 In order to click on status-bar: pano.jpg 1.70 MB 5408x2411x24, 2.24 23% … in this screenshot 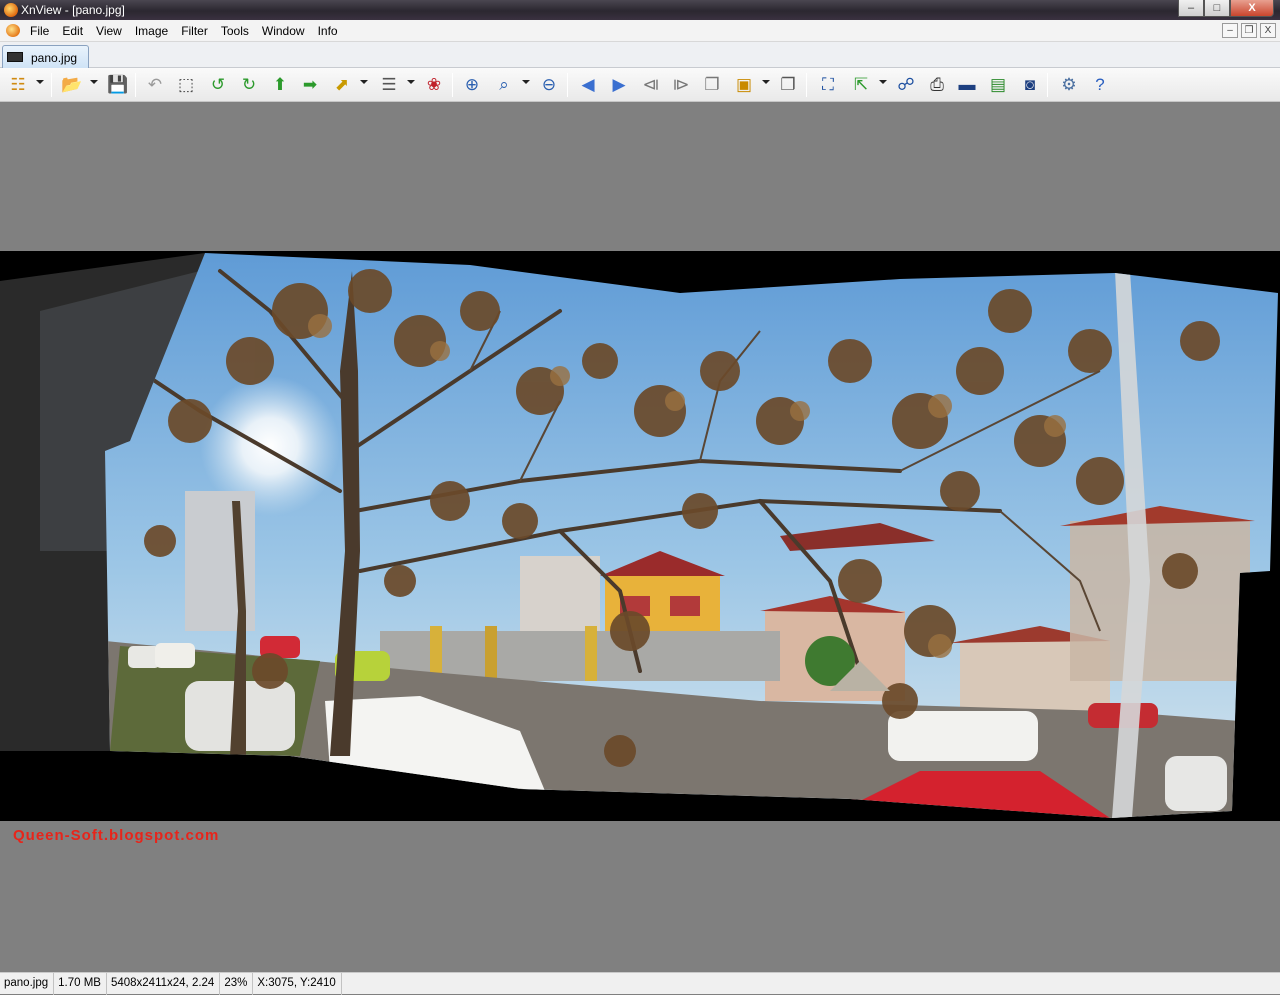, I will do `click(640, 983)`.